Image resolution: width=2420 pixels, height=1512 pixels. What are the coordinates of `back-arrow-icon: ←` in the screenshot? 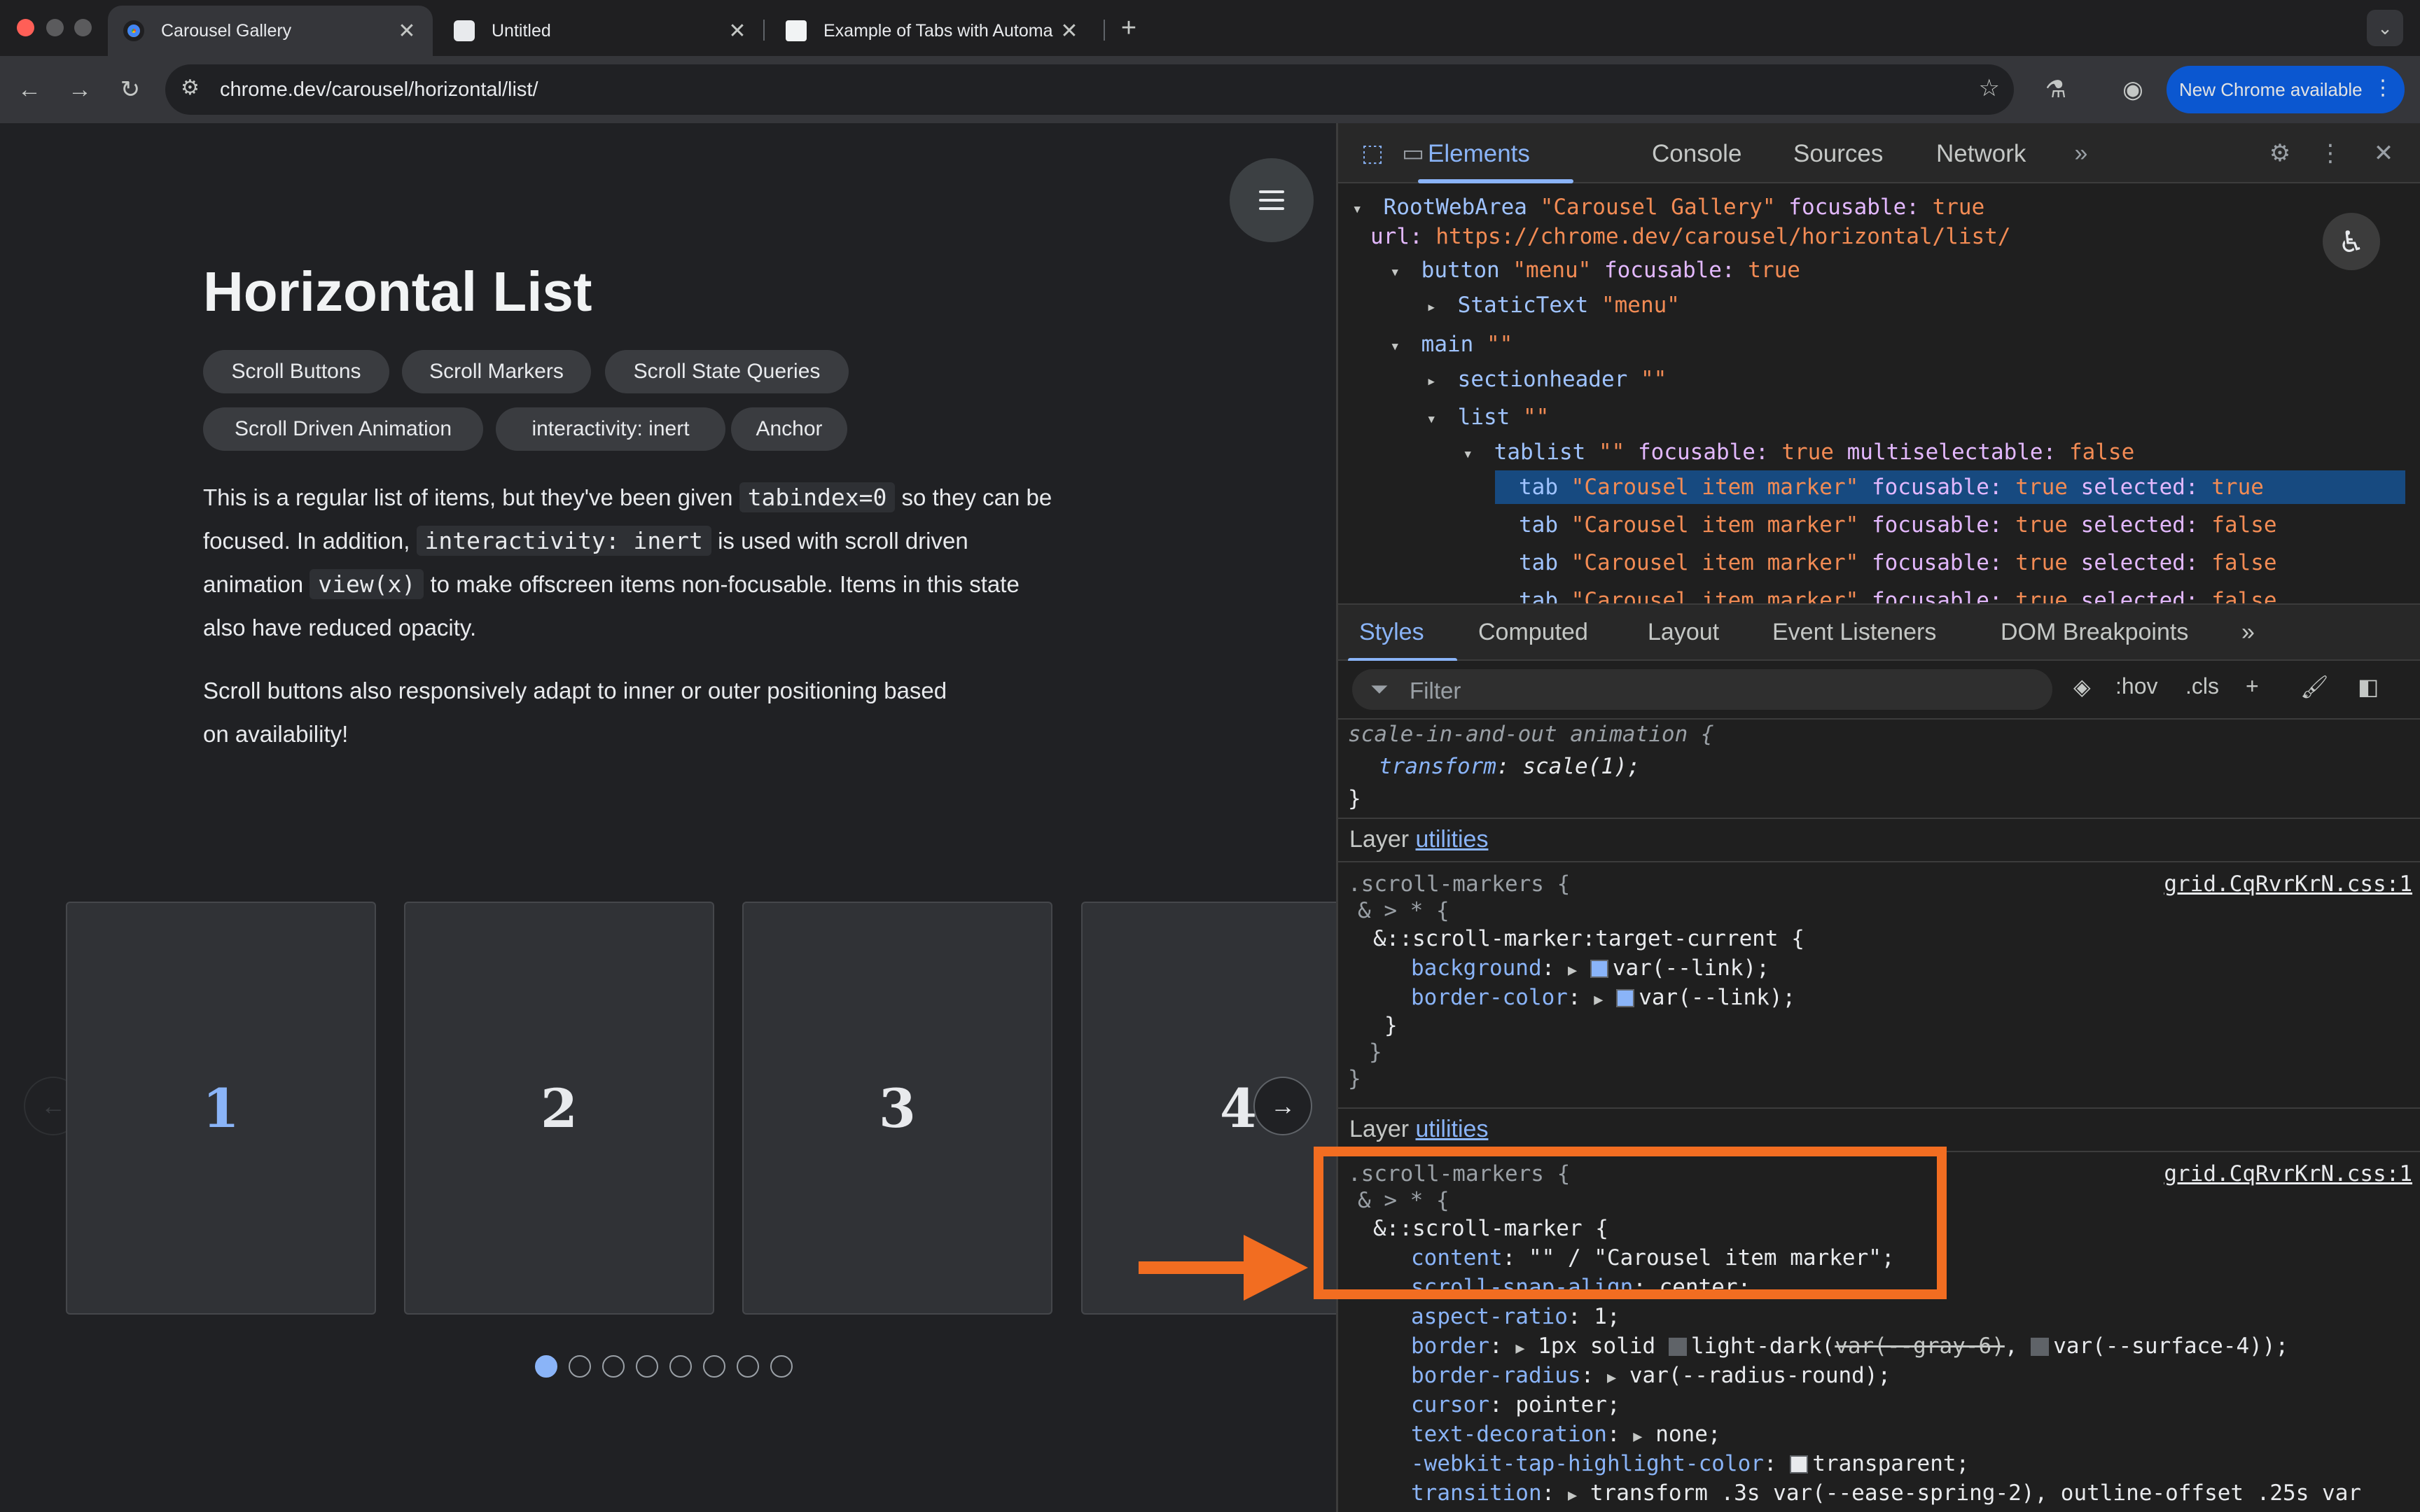 It's located at (29, 89).